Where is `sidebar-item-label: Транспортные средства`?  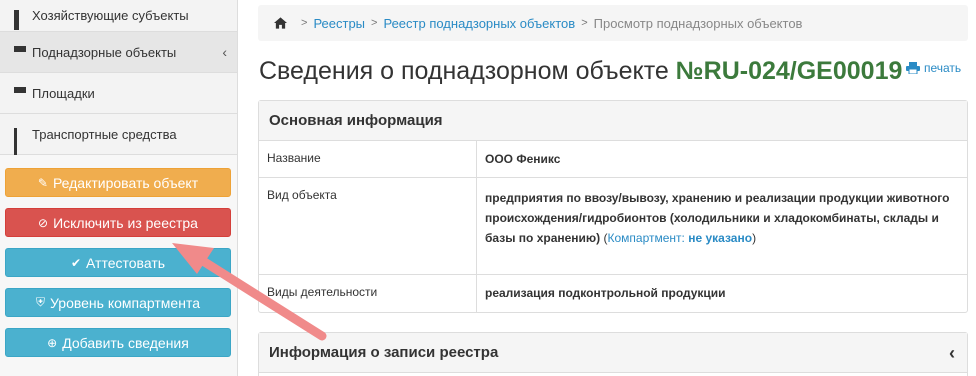 sidebar-item-label: Транспортные средства is located at coordinates (104, 134).